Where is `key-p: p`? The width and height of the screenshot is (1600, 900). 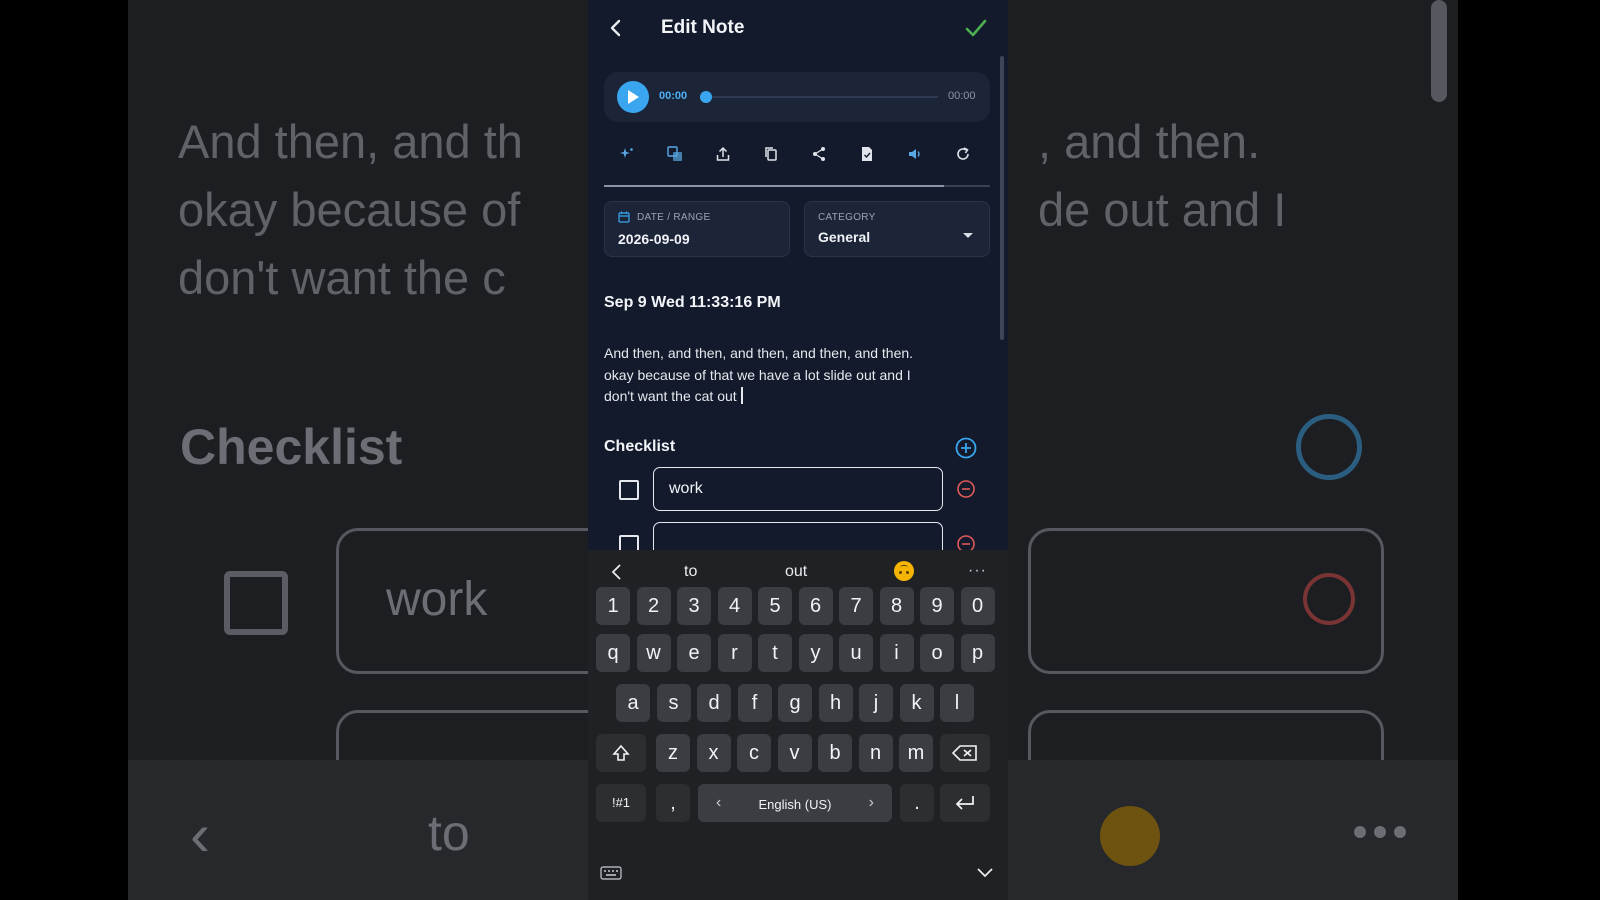 key-p: p is located at coordinates (977, 653).